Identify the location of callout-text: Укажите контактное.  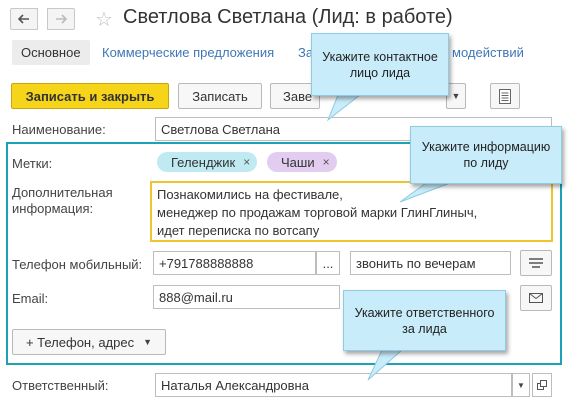
(380, 56).